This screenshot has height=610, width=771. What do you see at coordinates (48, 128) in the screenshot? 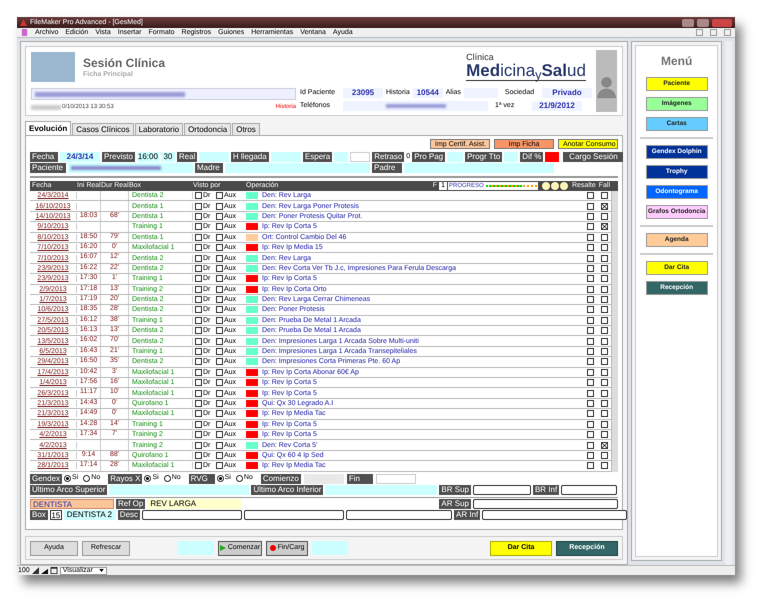
I see `tab: Evolución` at bounding box center [48, 128].